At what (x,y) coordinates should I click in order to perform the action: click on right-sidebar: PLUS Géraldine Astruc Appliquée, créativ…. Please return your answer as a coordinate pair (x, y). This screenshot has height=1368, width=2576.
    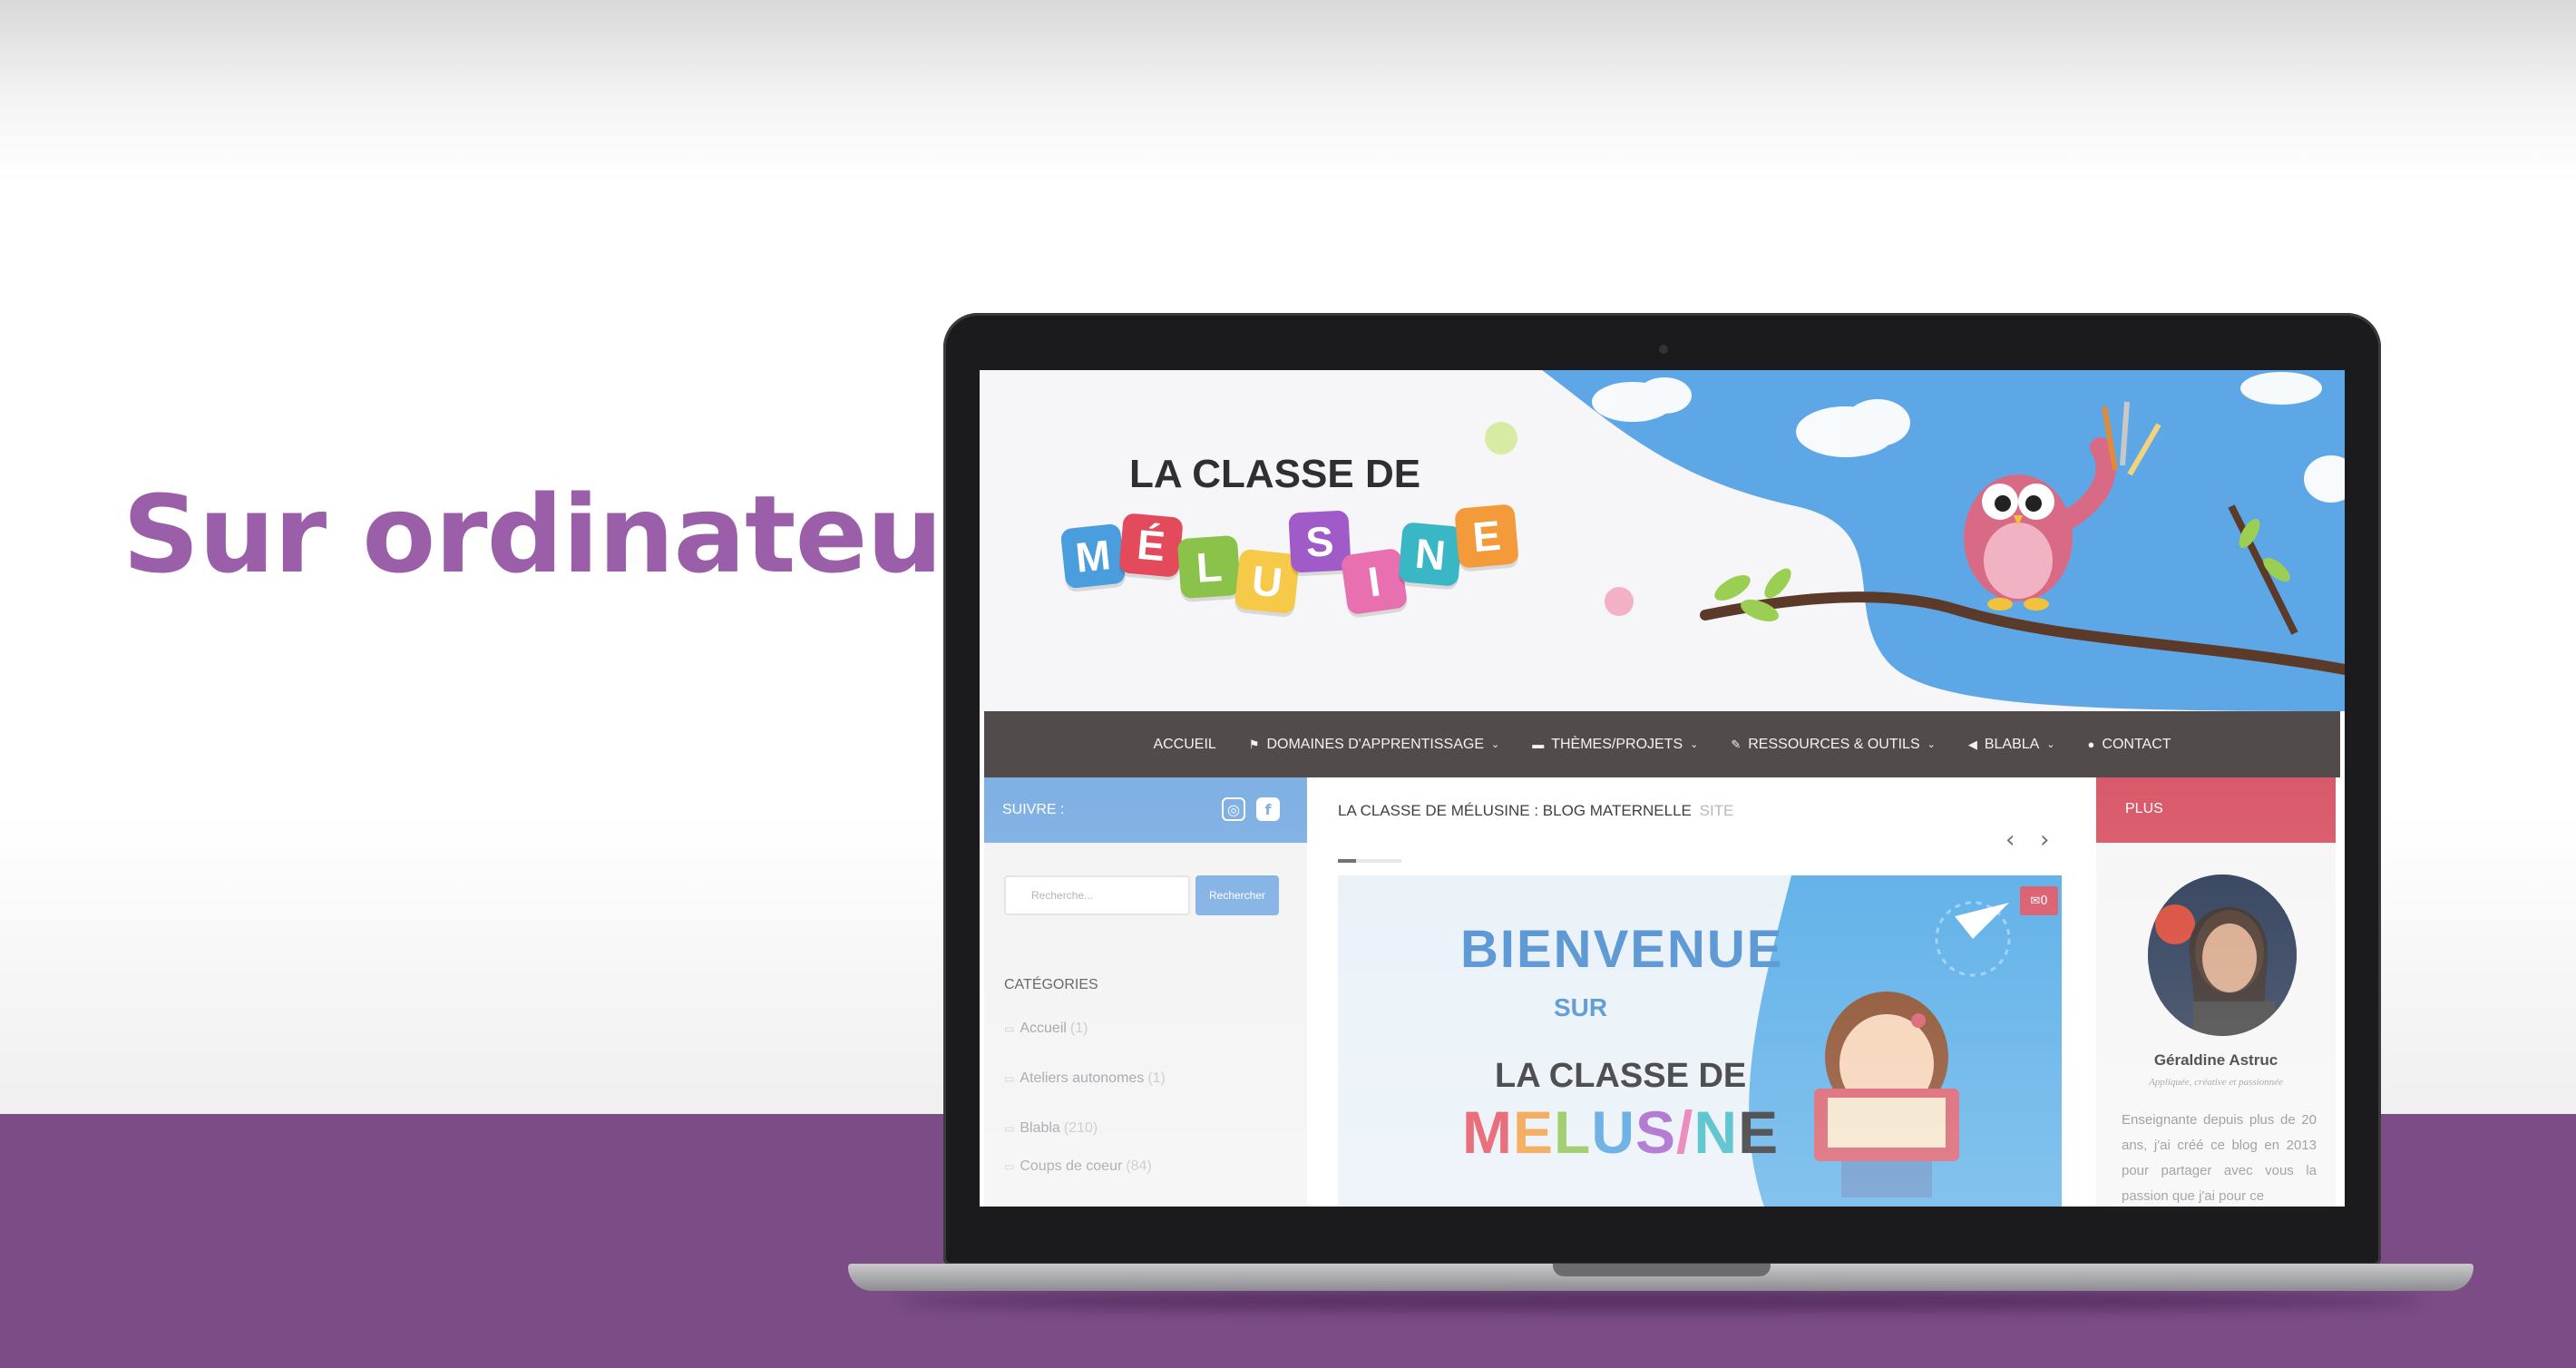
    Looking at the image, I should click on (2216, 992).